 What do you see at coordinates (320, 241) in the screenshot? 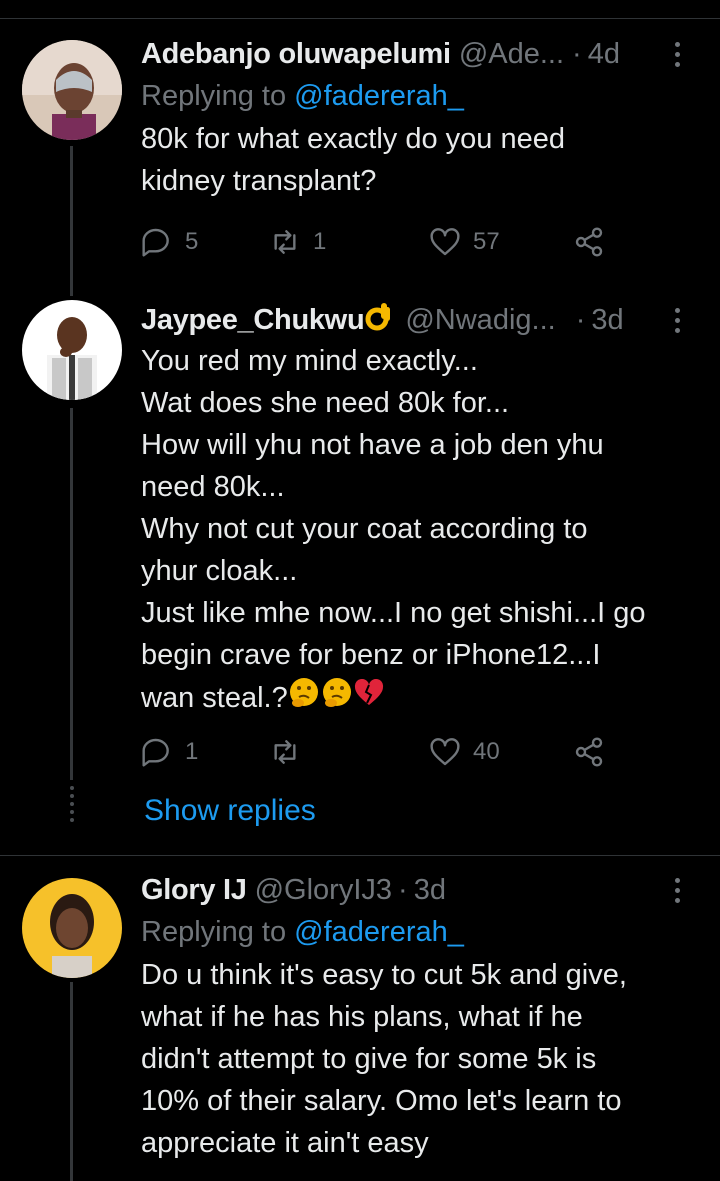
I see `retweet-count: 1` at bounding box center [320, 241].